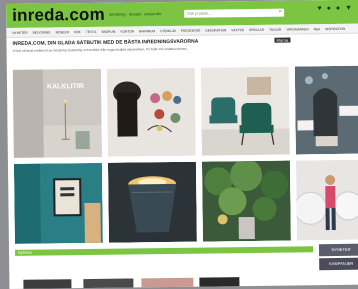 The height and width of the screenshot is (289, 358). Describe the element at coordinates (127, 31) in the screenshot. I see `nav-item: KONTOR` at that location.